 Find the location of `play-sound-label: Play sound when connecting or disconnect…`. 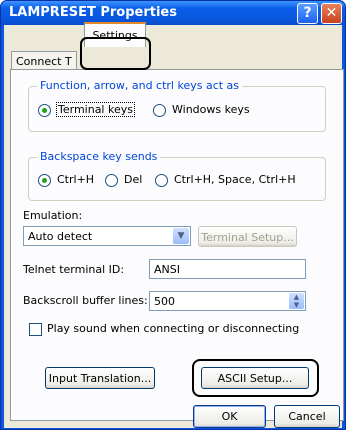

play-sound-label: Play sound when connecting or disconnect… is located at coordinates (173, 328).